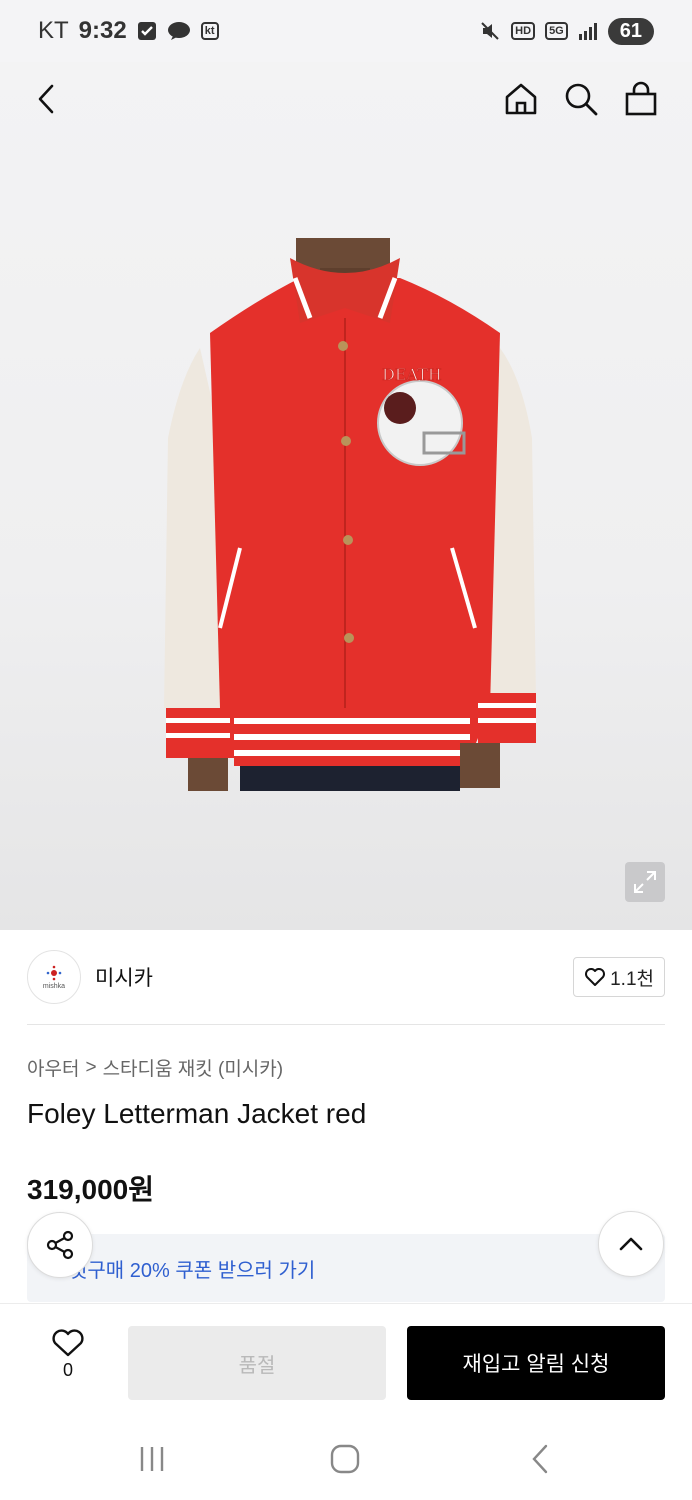 This screenshot has height=1500, width=692. I want to click on search-icon, so click(581, 99).